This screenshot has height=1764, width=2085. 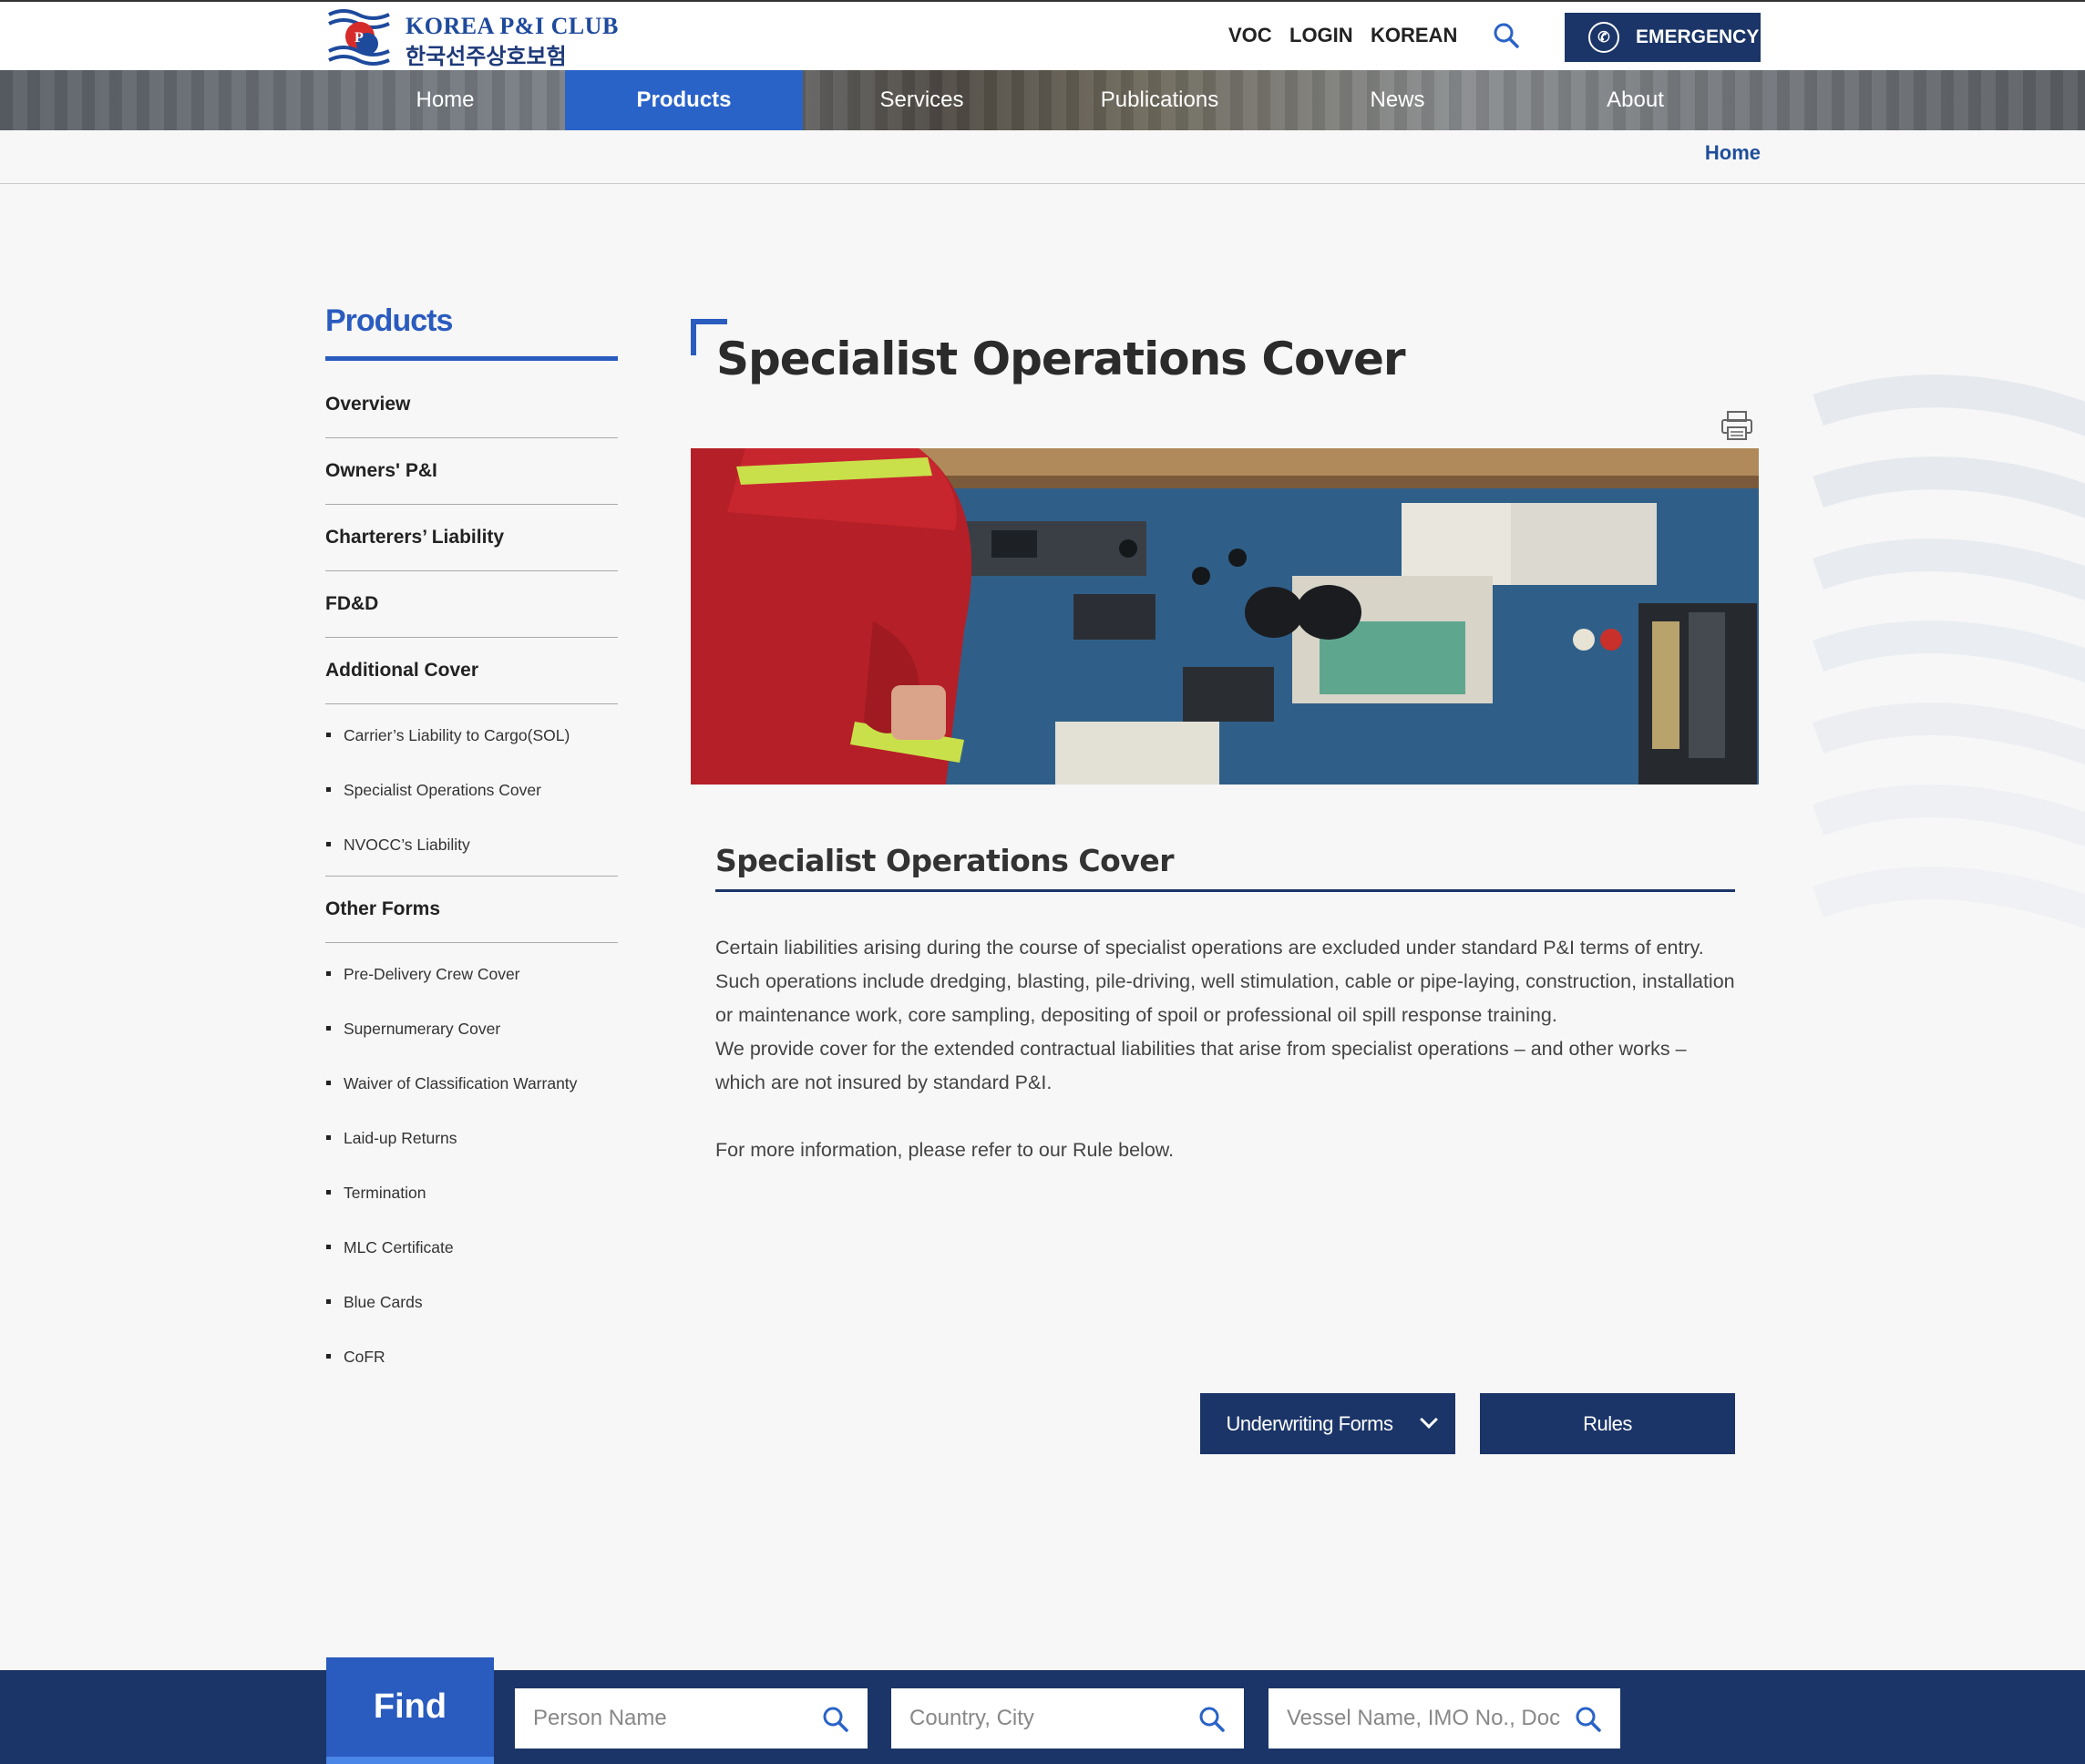 I want to click on language-korean-link: KOREAN, so click(x=1414, y=35).